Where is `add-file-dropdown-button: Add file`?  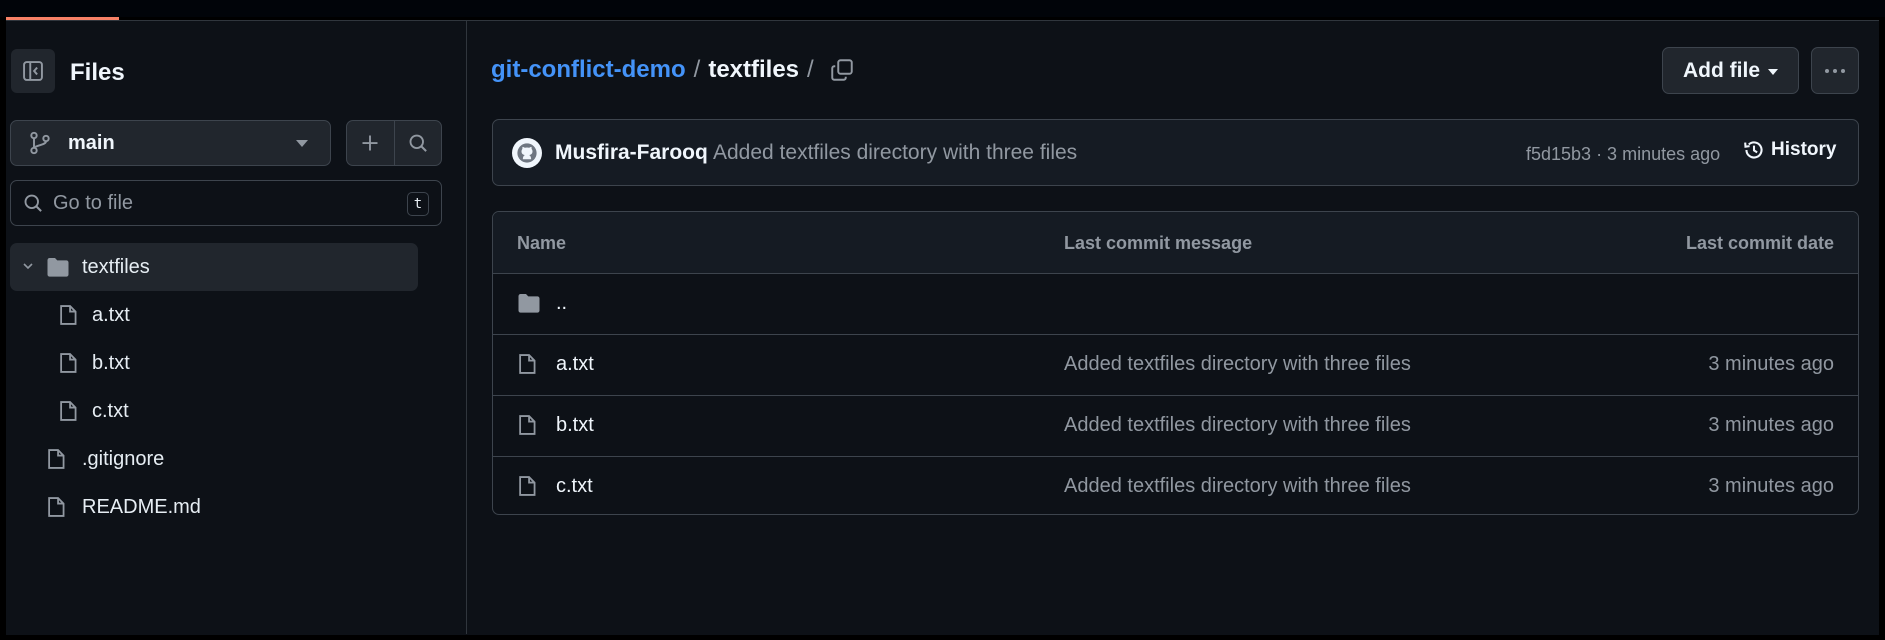 add-file-dropdown-button: Add file is located at coordinates (1730, 70).